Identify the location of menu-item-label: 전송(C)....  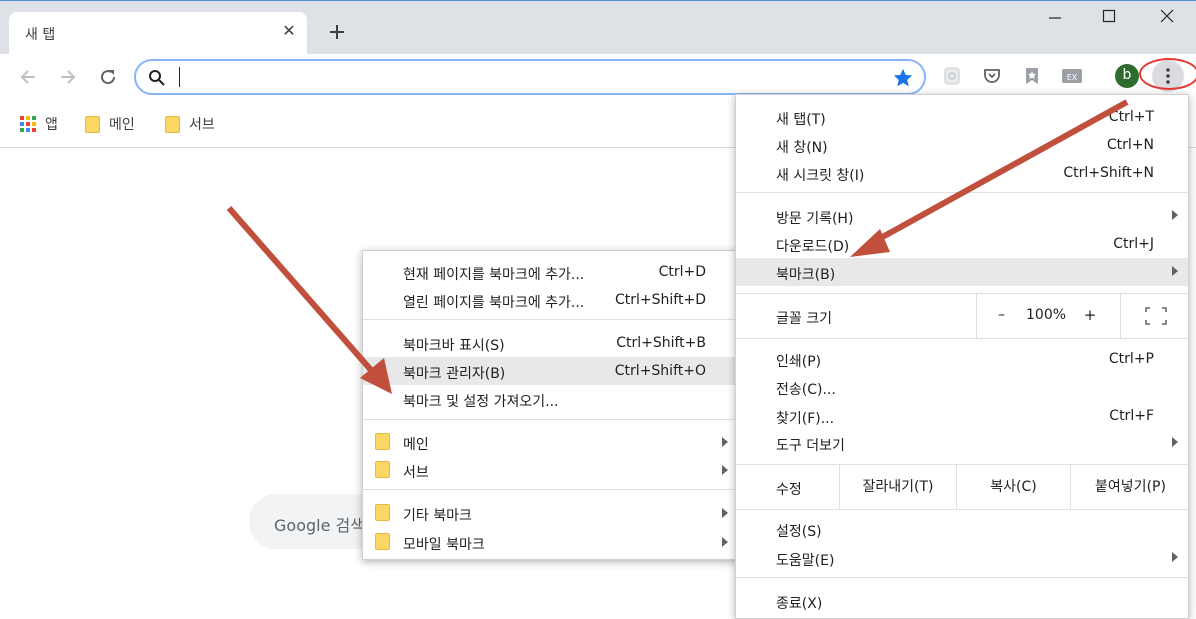
(806, 390).